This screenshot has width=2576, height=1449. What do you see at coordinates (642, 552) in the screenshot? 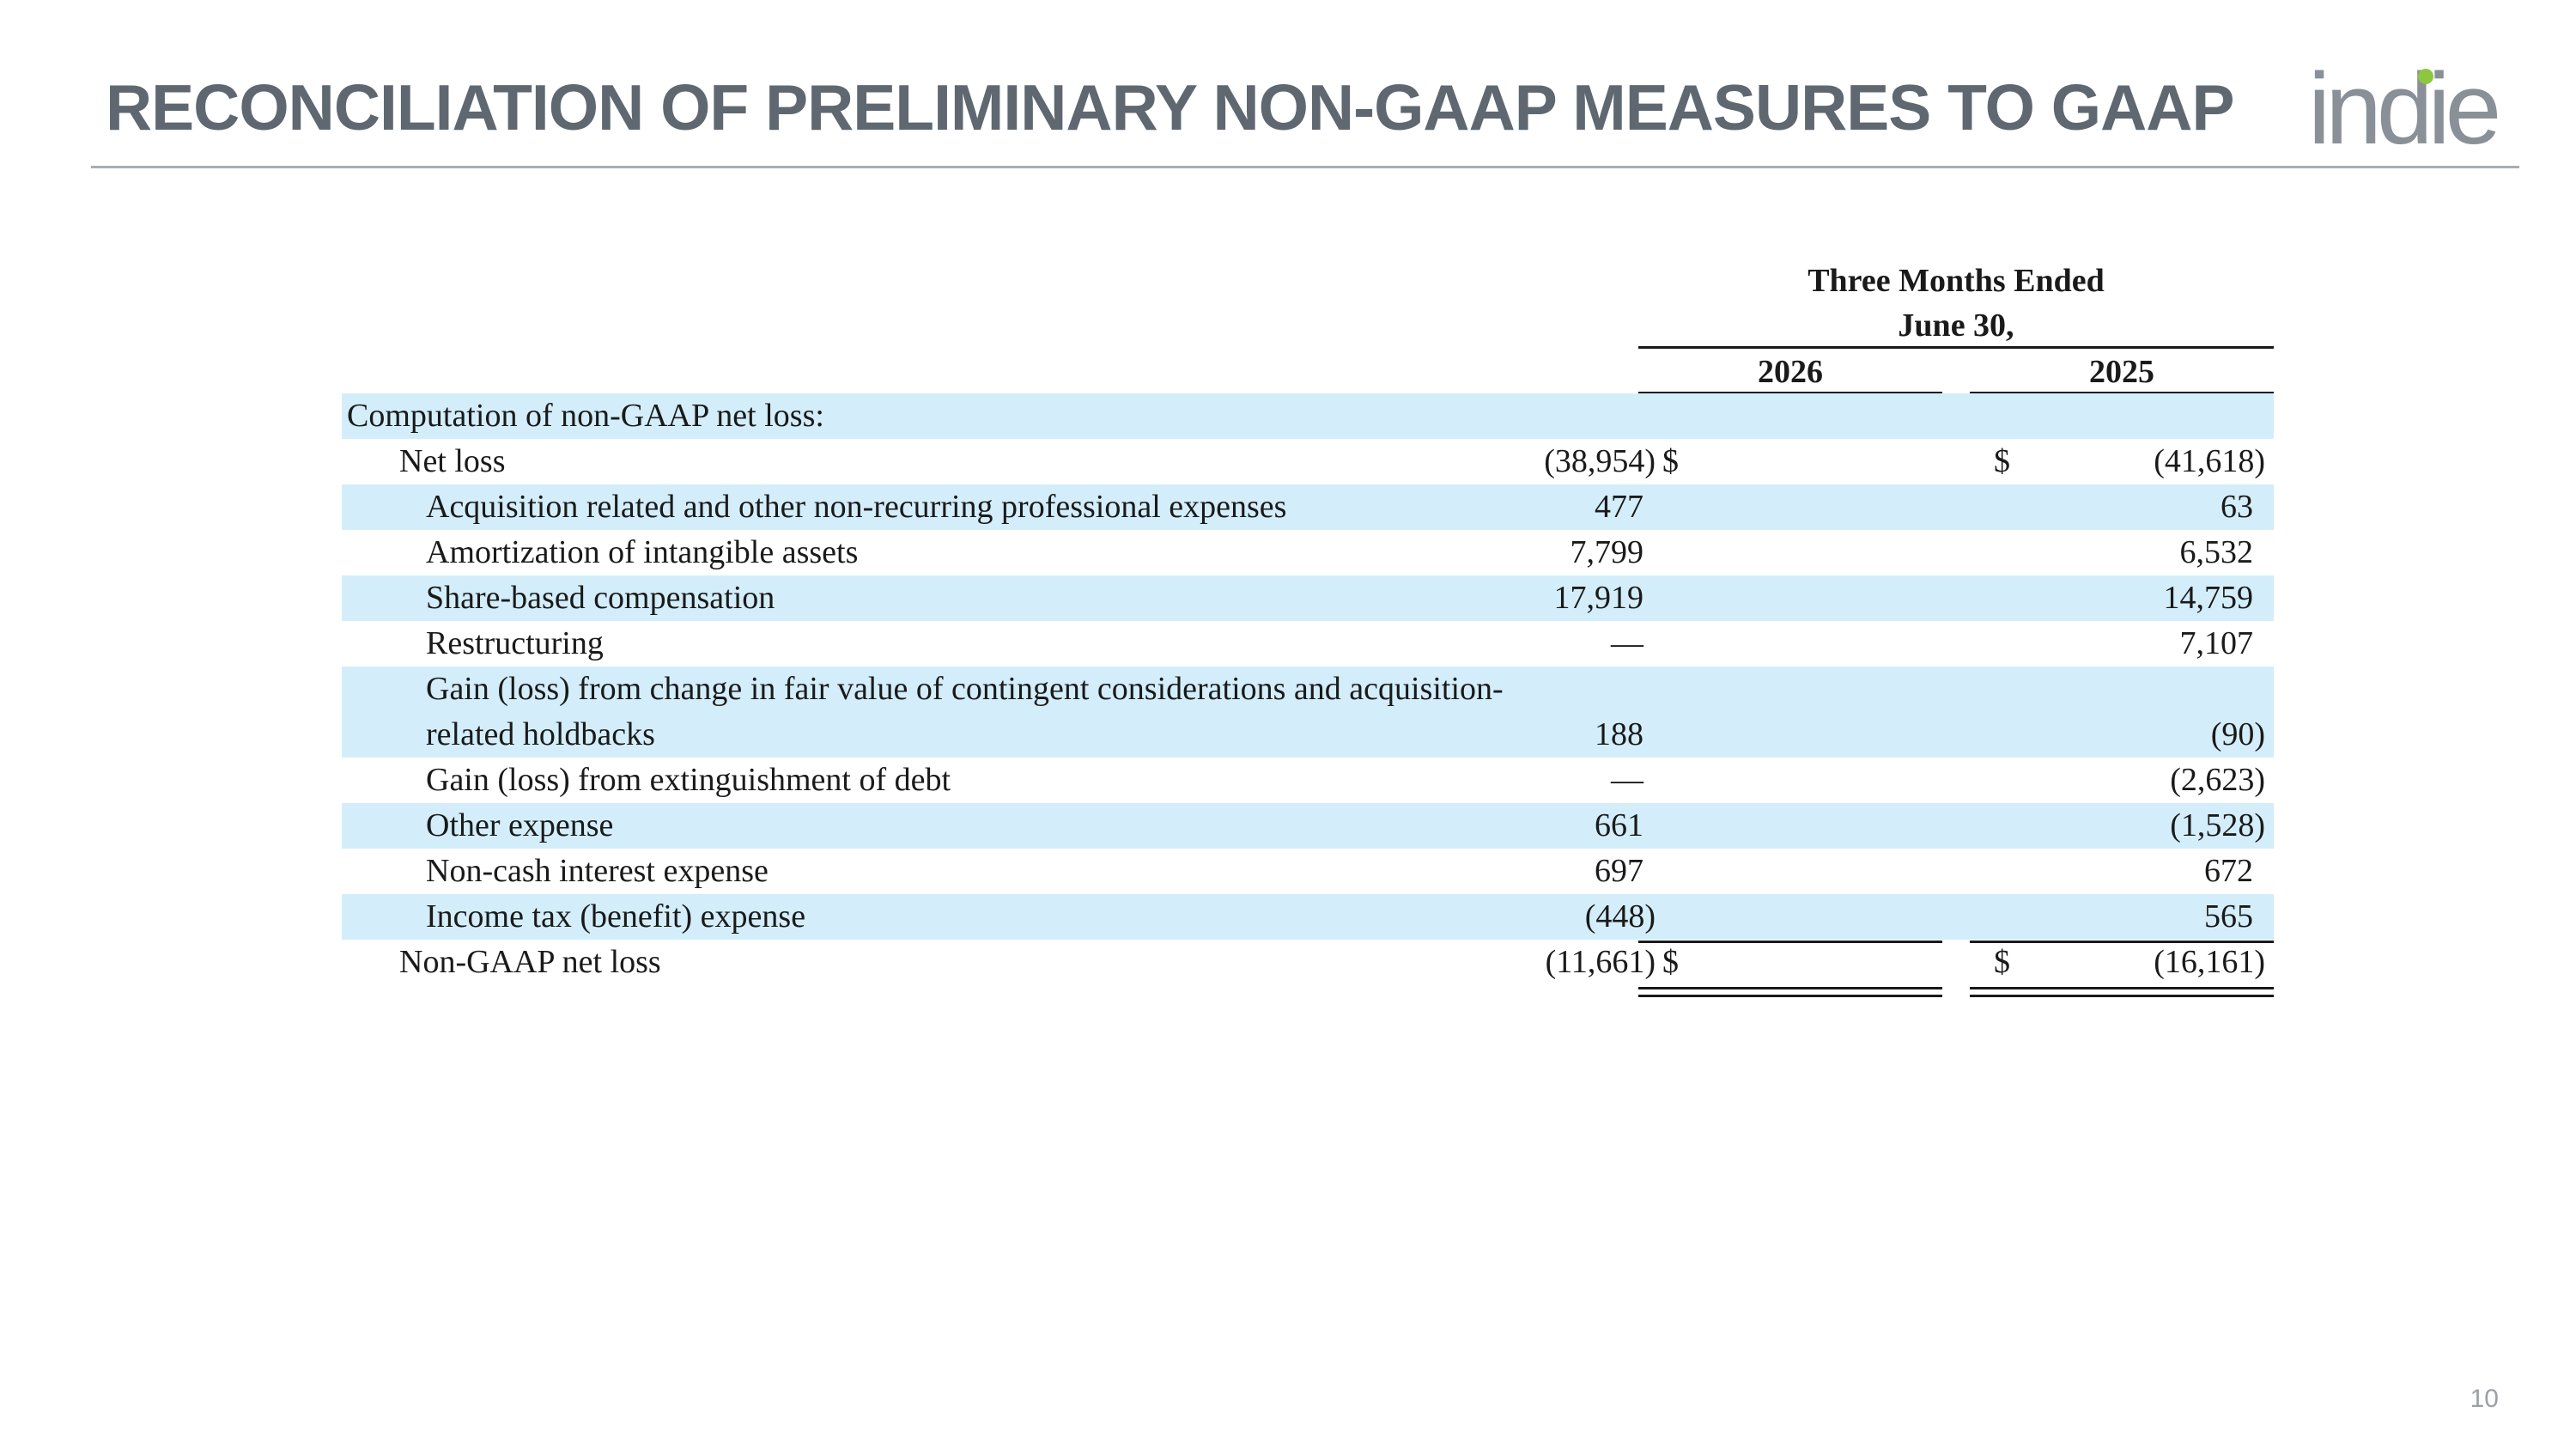
I see `row-label: Amortization of intangible assets` at bounding box center [642, 552].